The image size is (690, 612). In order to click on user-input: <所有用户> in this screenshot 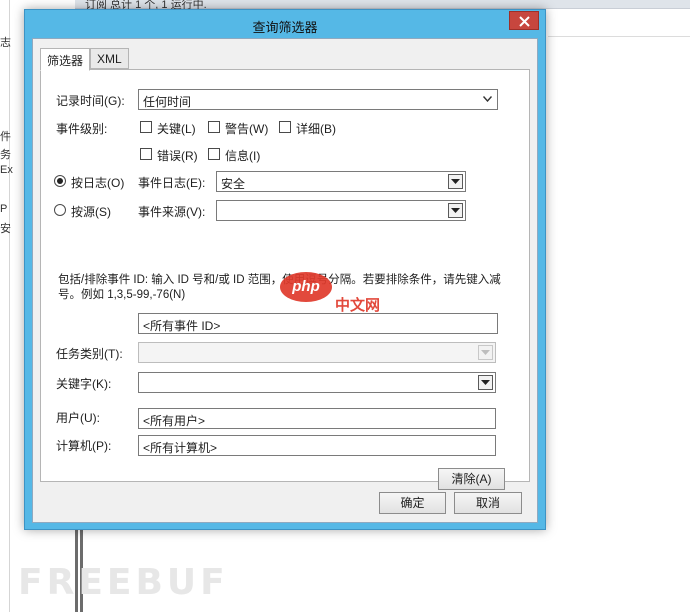, I will do `click(317, 418)`.